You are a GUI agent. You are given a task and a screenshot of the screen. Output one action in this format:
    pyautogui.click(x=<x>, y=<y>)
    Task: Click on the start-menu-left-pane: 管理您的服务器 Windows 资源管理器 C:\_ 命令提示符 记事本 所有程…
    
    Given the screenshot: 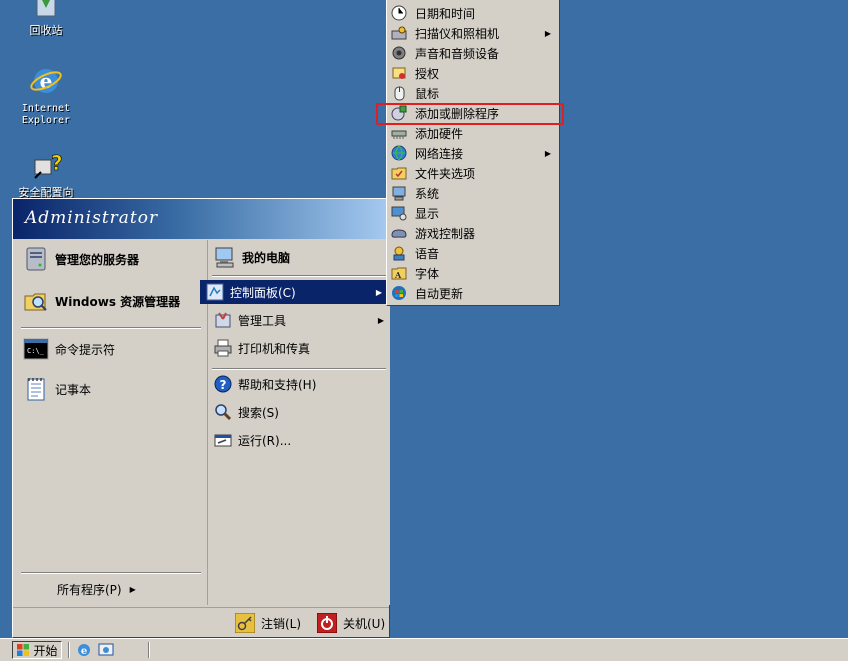 What is the action you would take?
    pyautogui.click(x=109, y=422)
    